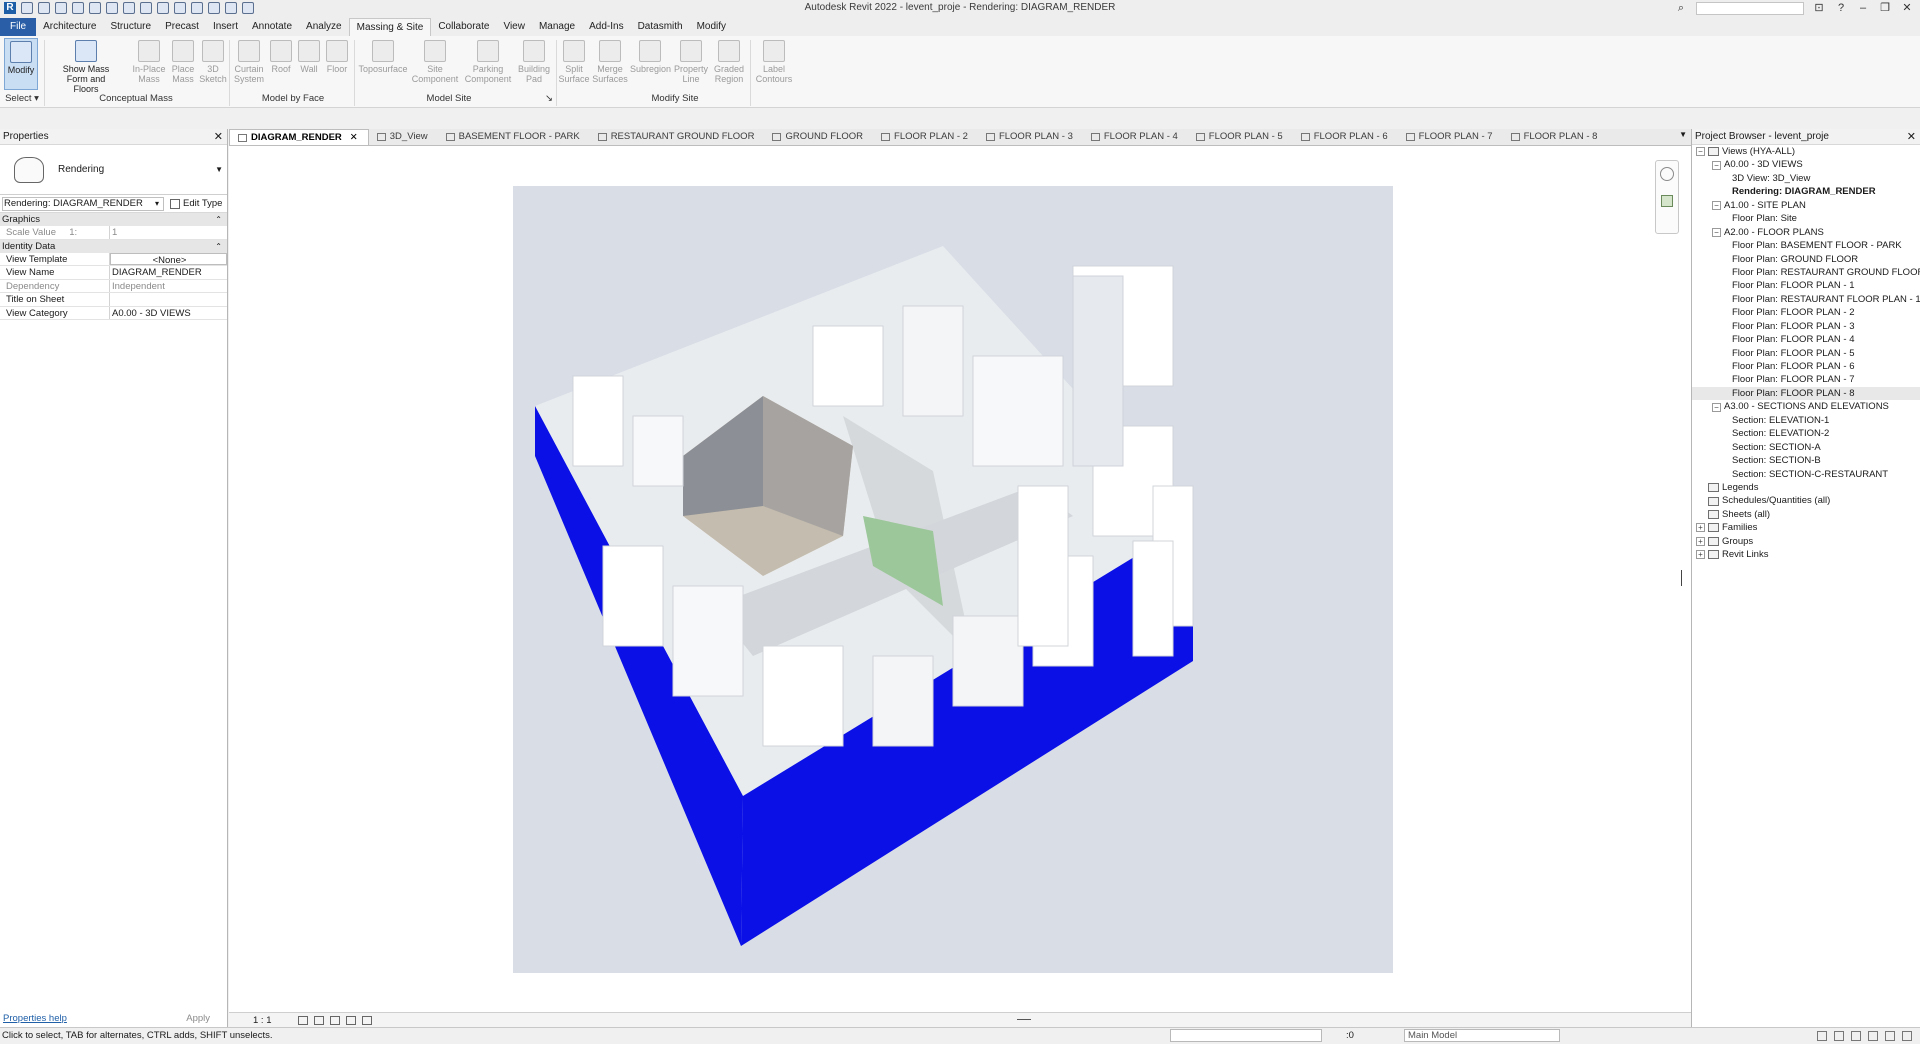 Image resolution: width=1920 pixels, height=1044 pixels. What do you see at coordinates (1806, 460) in the screenshot?
I see `tree-item-section-b: Section: SECTION-B` at bounding box center [1806, 460].